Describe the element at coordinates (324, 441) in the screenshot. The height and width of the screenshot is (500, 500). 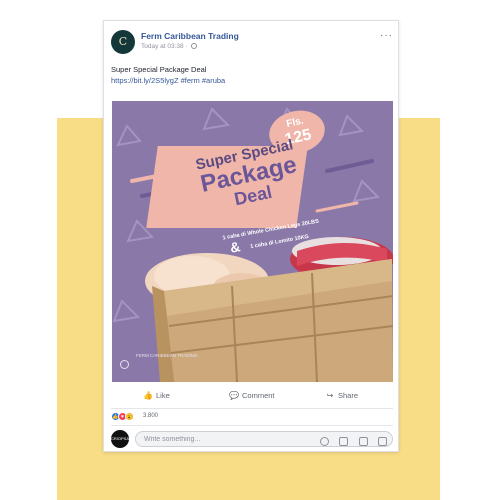
I see `emoji-icon` at that location.